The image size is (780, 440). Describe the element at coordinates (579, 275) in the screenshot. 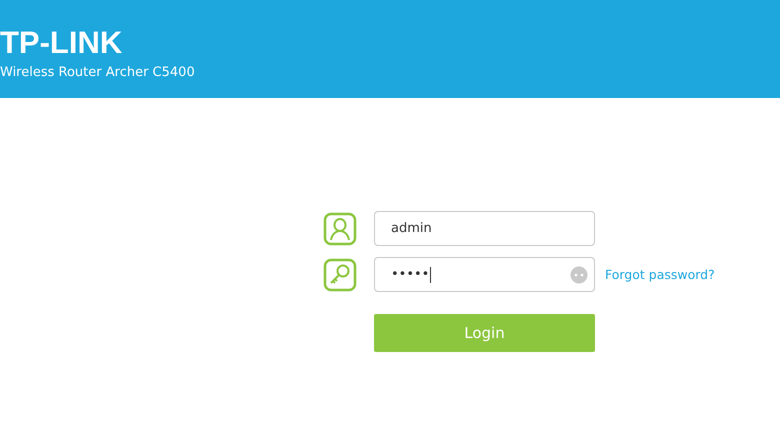

I see `reveal-icon` at that location.